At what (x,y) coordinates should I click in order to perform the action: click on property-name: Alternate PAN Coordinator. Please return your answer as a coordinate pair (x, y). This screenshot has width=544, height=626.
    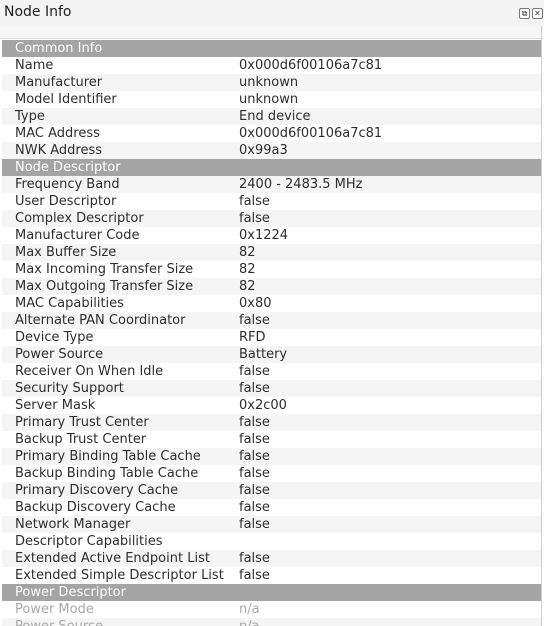
    Looking at the image, I should click on (100, 320).